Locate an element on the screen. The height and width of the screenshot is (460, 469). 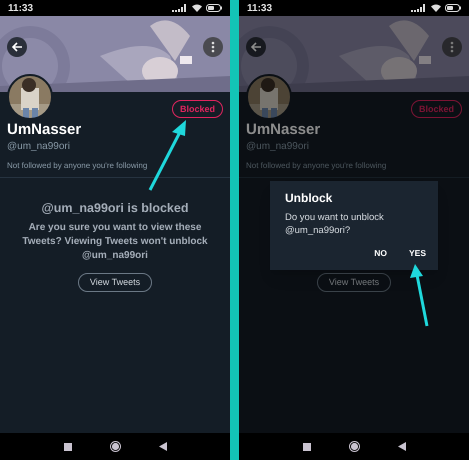
blocked-message: Are you sure you want to view these Tweets? Viewing Tweets won't unblock @um_na99ori is located at coordinates (115, 242).